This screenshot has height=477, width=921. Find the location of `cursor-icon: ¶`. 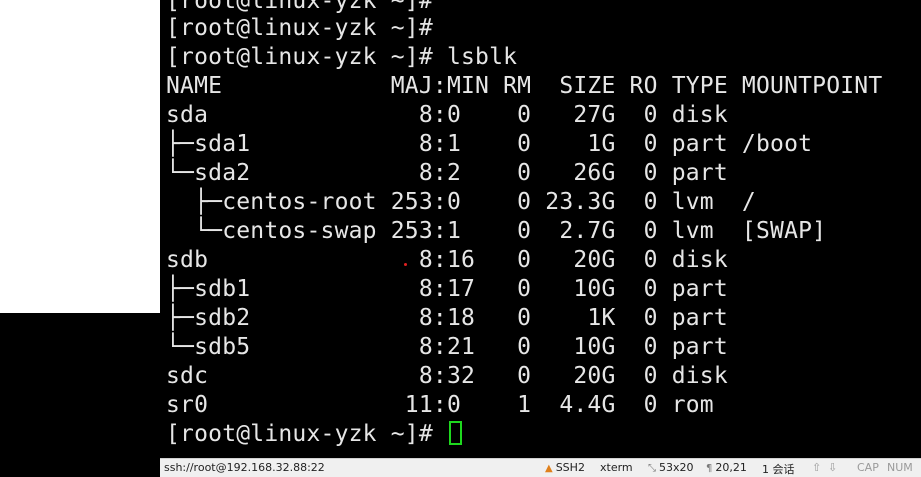

cursor-icon: ¶ is located at coordinates (709, 468).